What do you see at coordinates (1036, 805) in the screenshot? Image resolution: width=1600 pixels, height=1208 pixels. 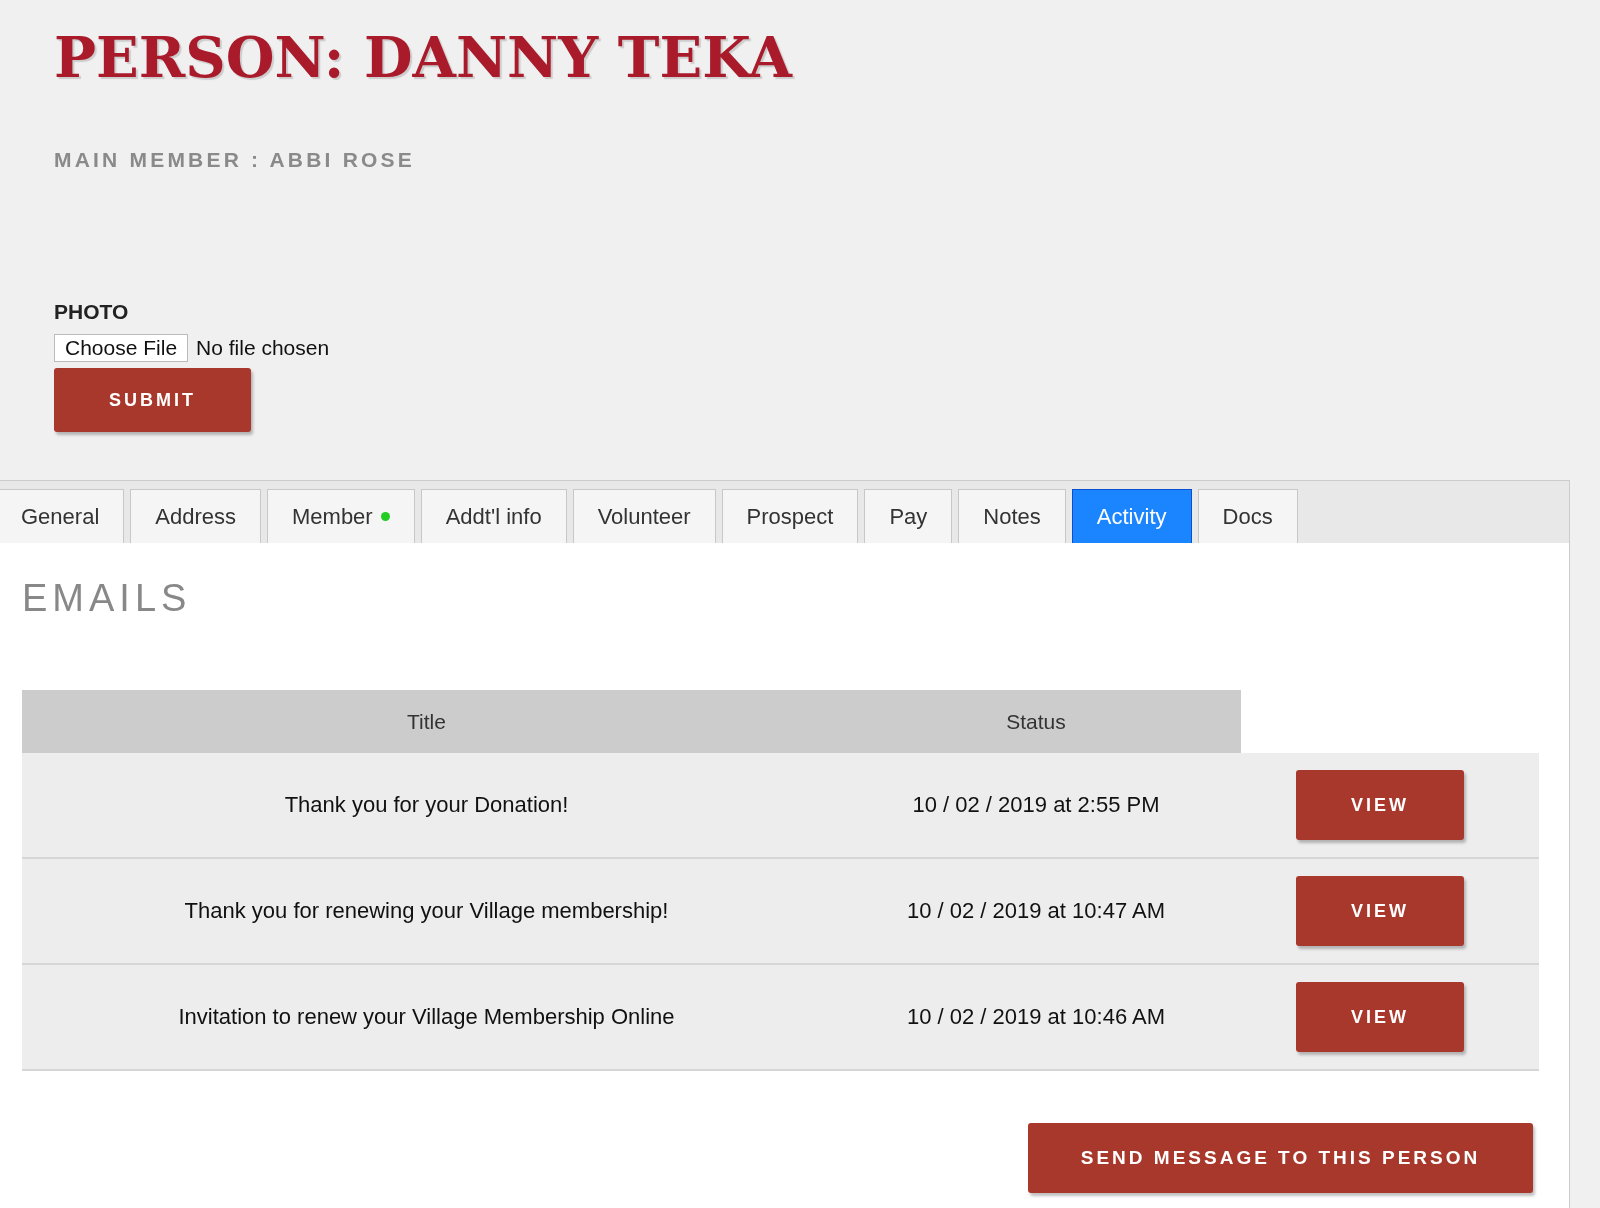 I see `status-cell-text: 10 / 02 / 2019 at 2:55 PM` at bounding box center [1036, 805].